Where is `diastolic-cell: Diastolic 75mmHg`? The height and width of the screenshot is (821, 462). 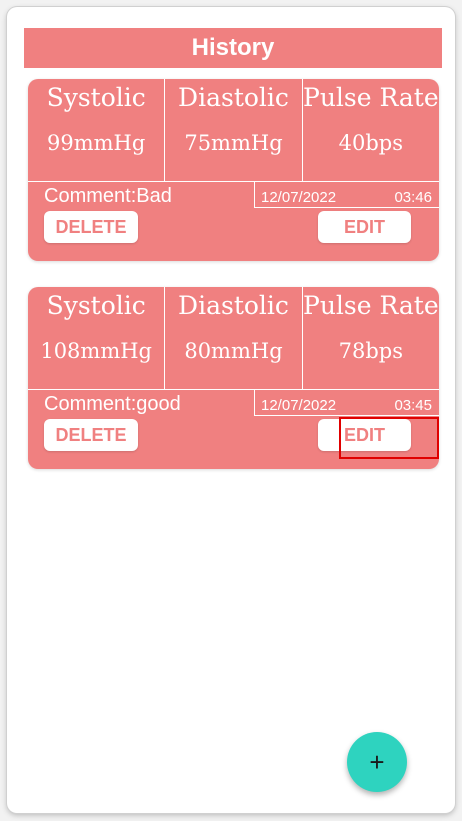
diastolic-cell: Diastolic 75mmHg is located at coordinates (232, 130).